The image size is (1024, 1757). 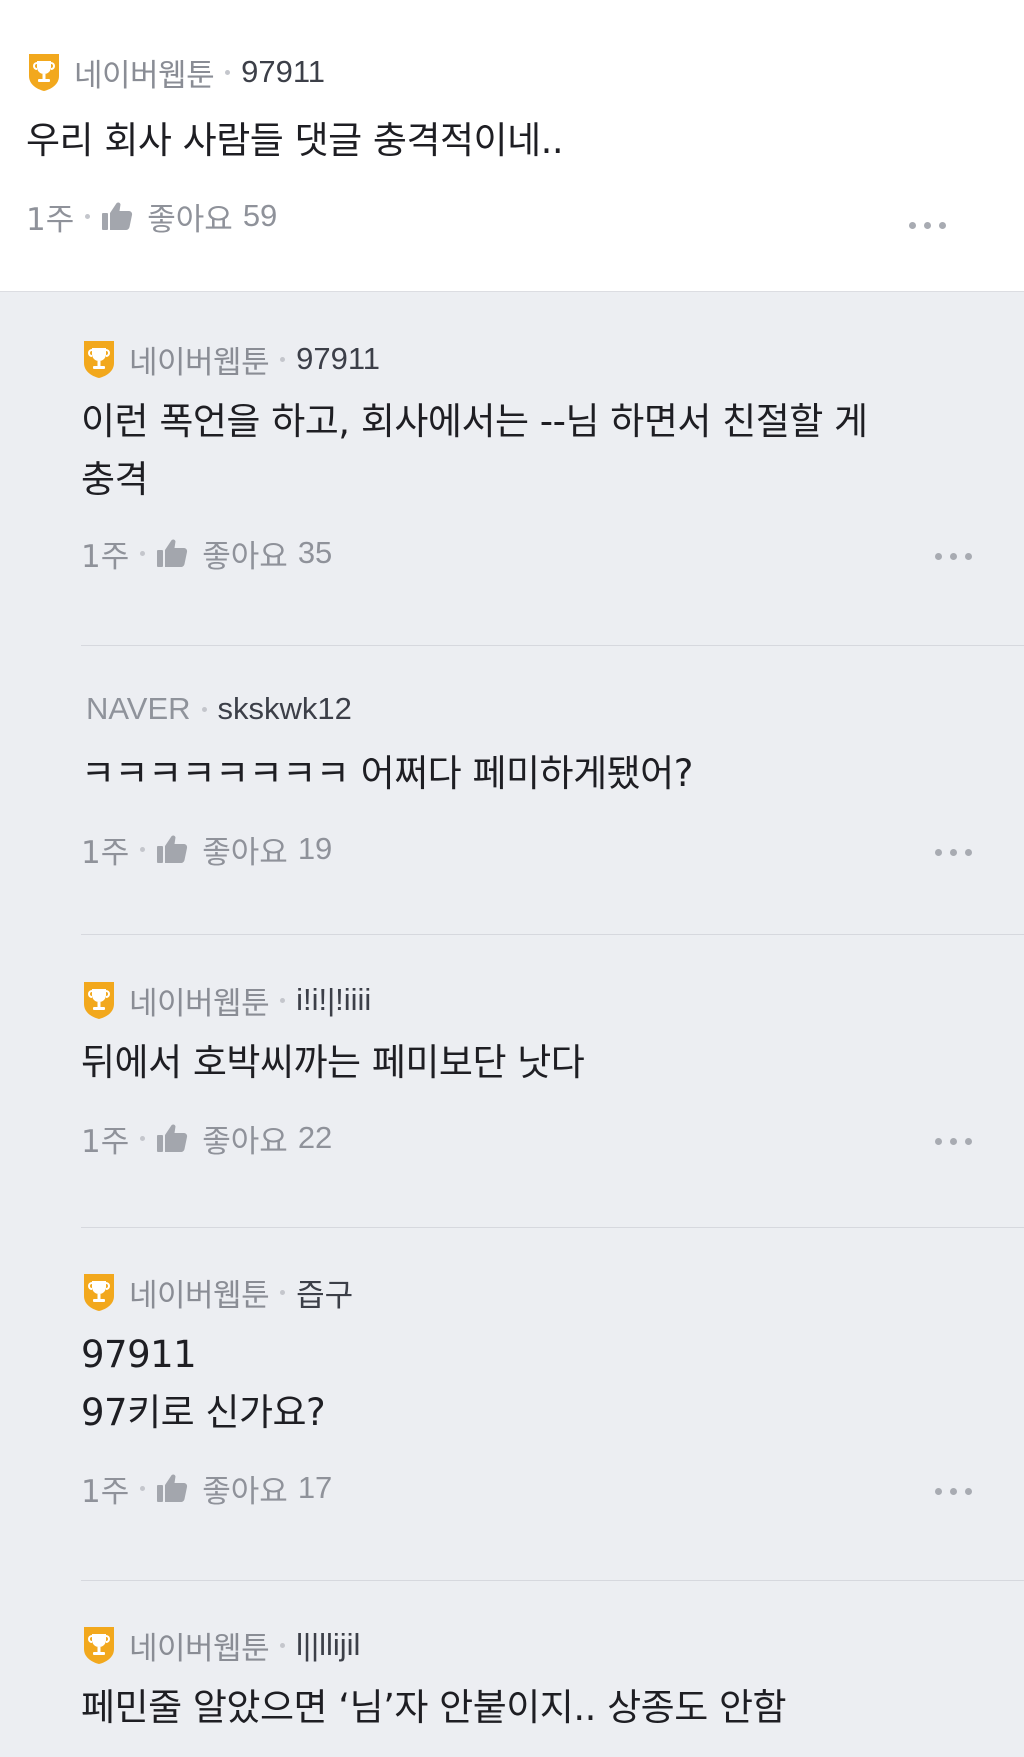 What do you see at coordinates (552, 1138) in the screenshot?
I see `comment-footer: 1주 좋아요 22` at bounding box center [552, 1138].